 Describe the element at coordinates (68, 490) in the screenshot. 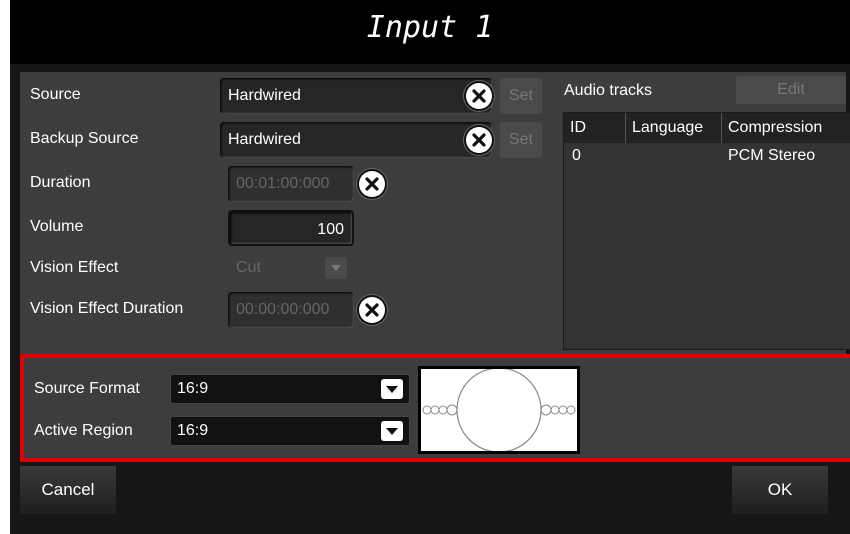

I see `cancel-button: Cancel` at that location.